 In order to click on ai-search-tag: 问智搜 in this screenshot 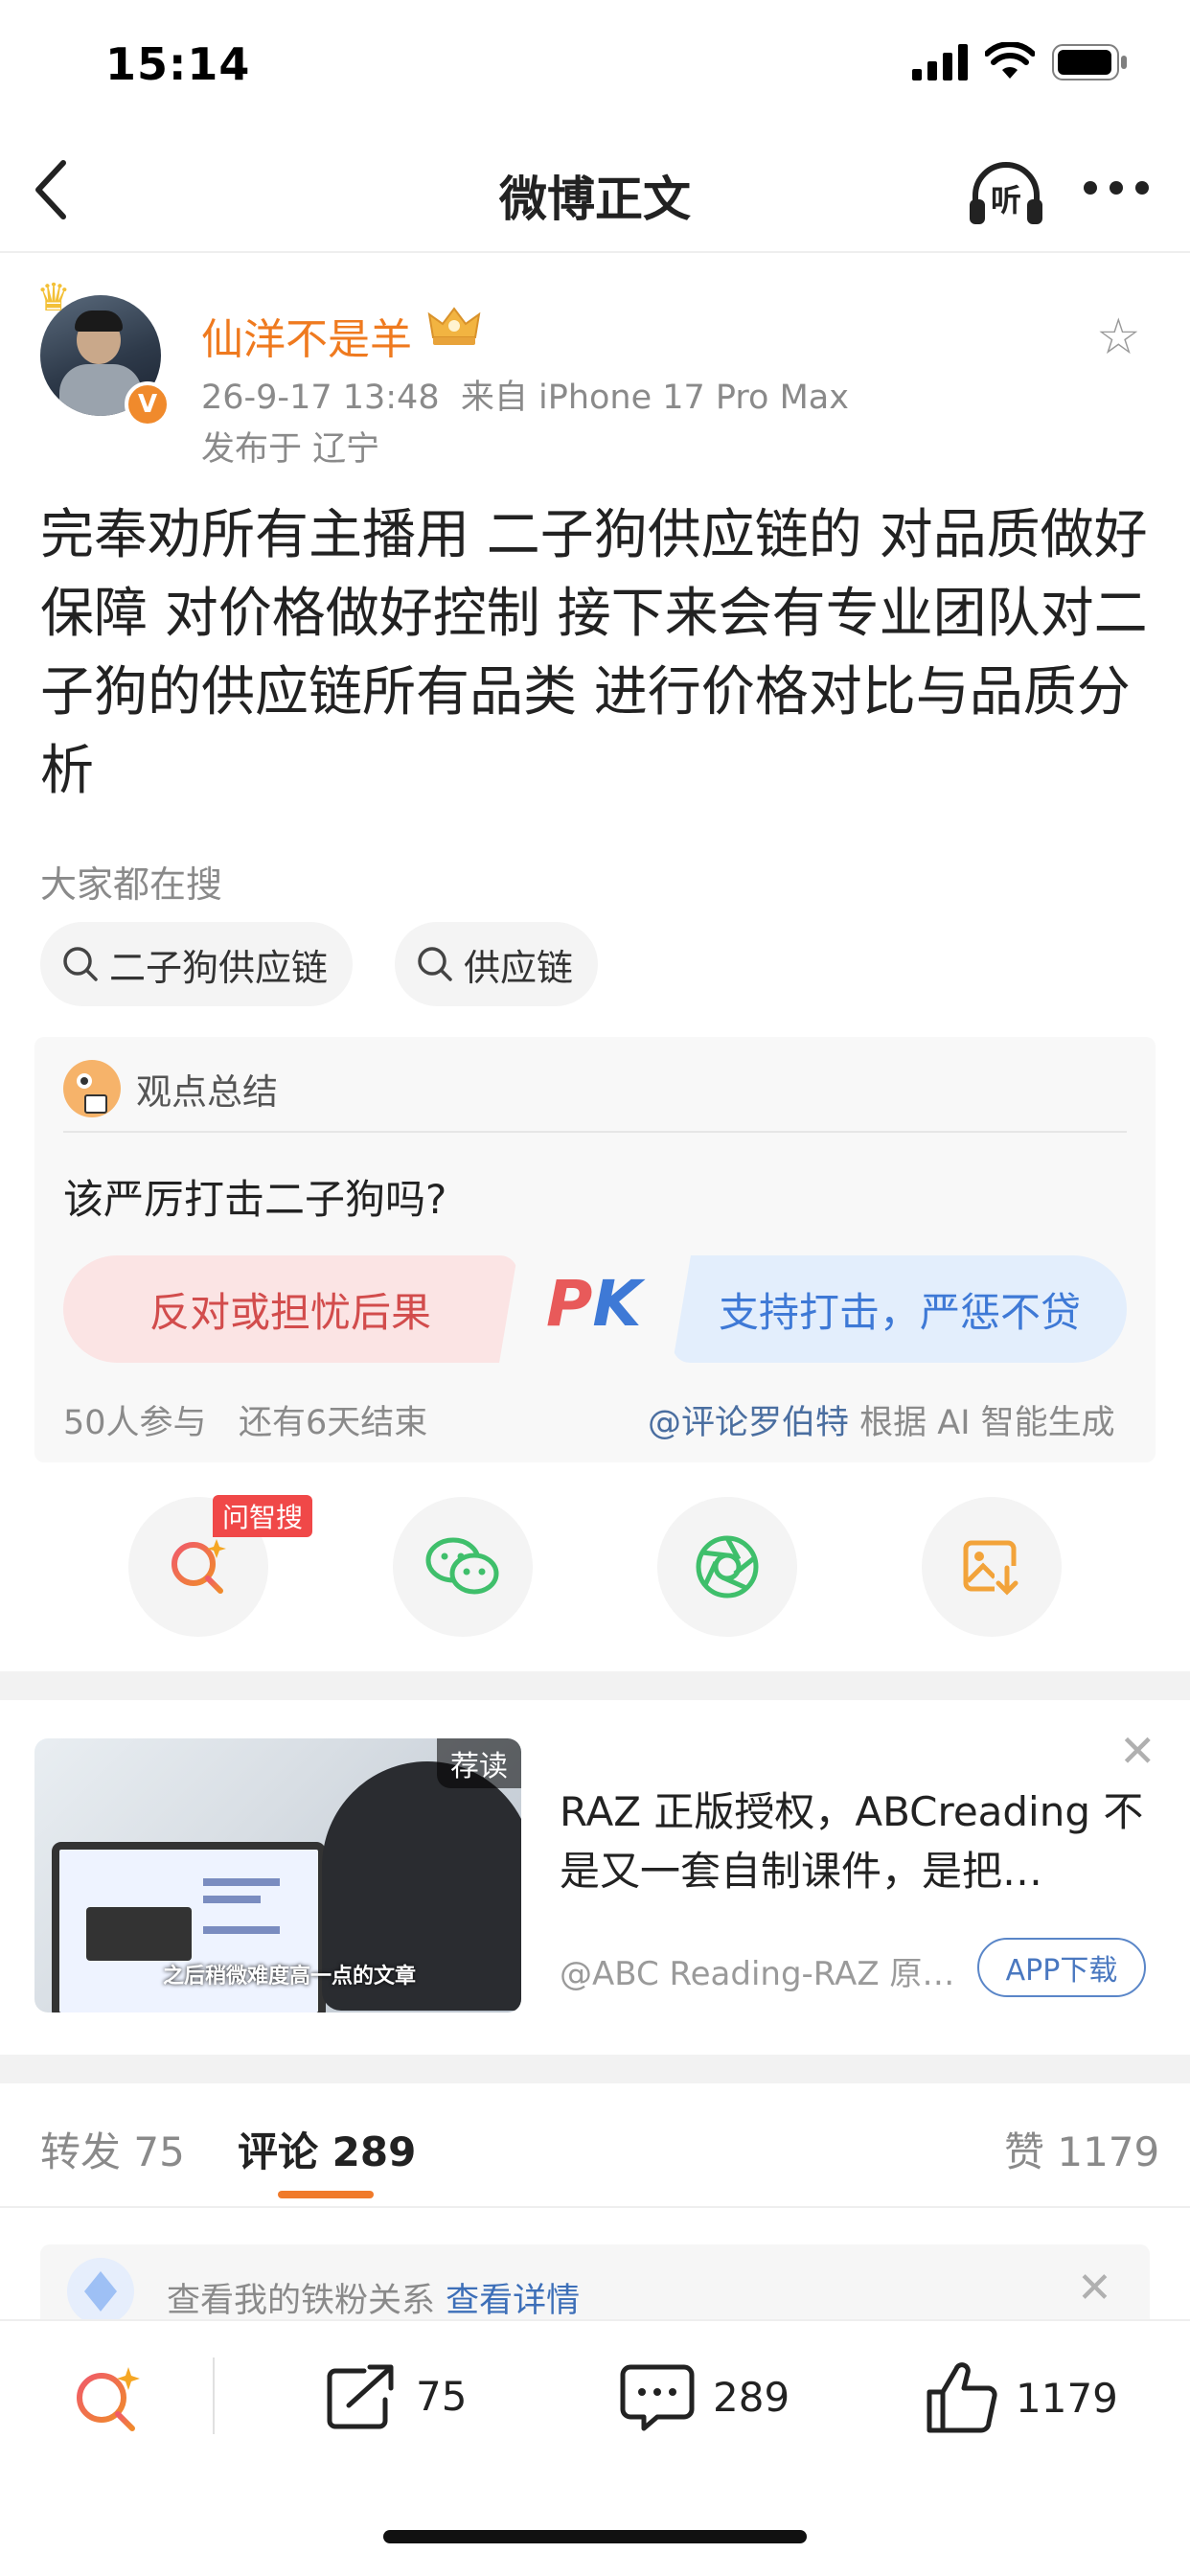, I will do `click(263, 1516)`.